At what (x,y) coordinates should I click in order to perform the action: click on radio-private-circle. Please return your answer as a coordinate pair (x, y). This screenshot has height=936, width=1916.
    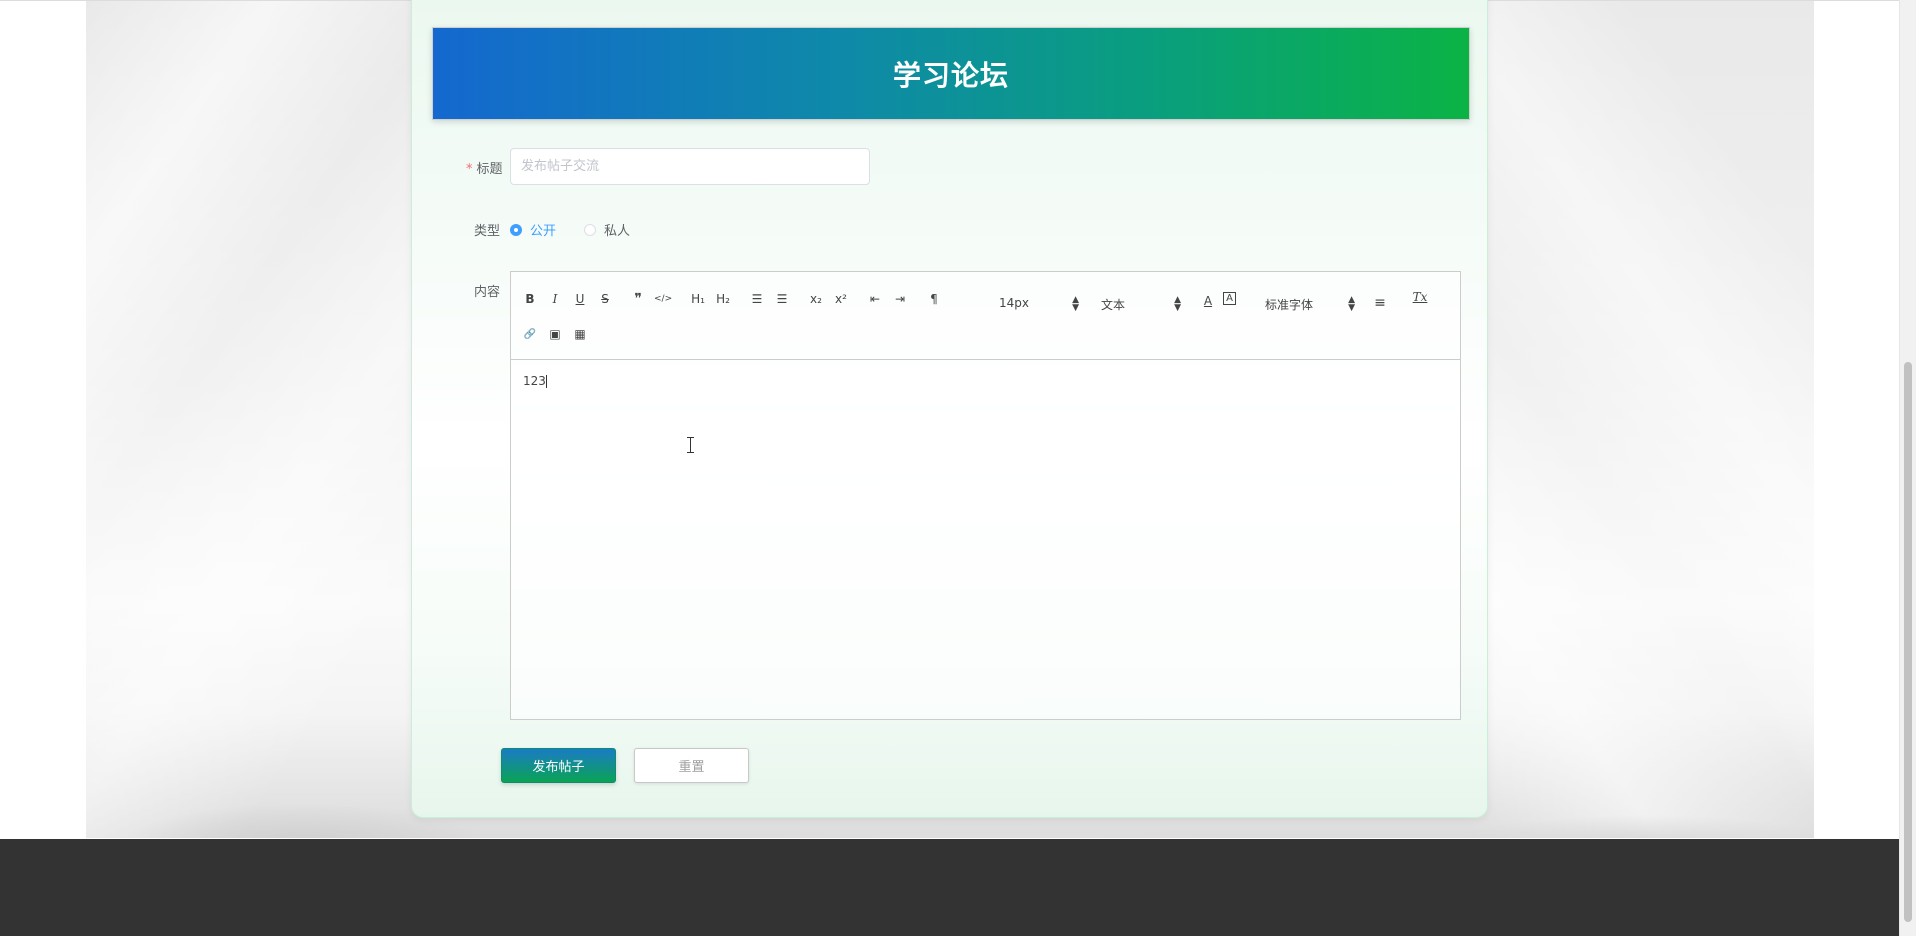
    Looking at the image, I should click on (590, 229).